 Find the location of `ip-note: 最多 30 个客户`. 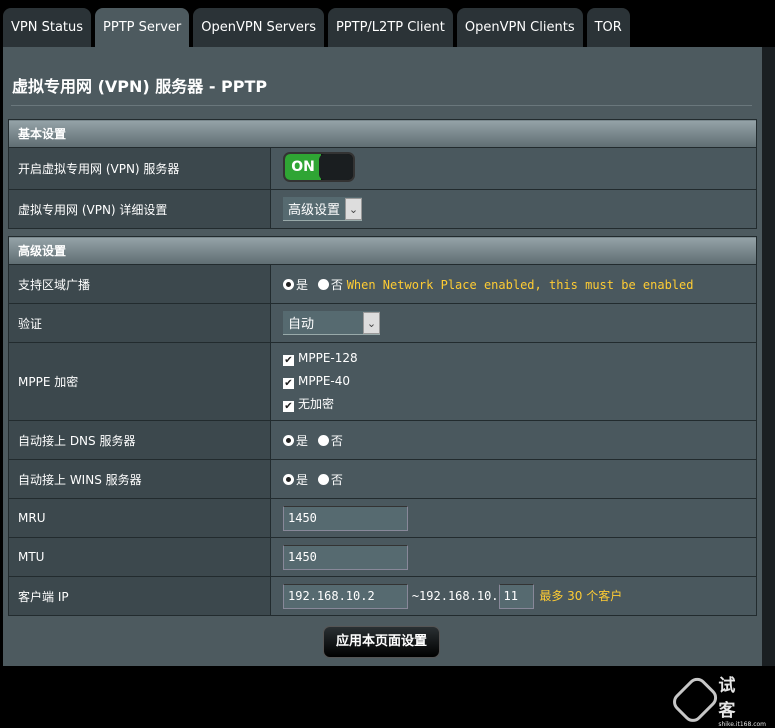

ip-note: 最多 30 个客户 is located at coordinates (581, 595).